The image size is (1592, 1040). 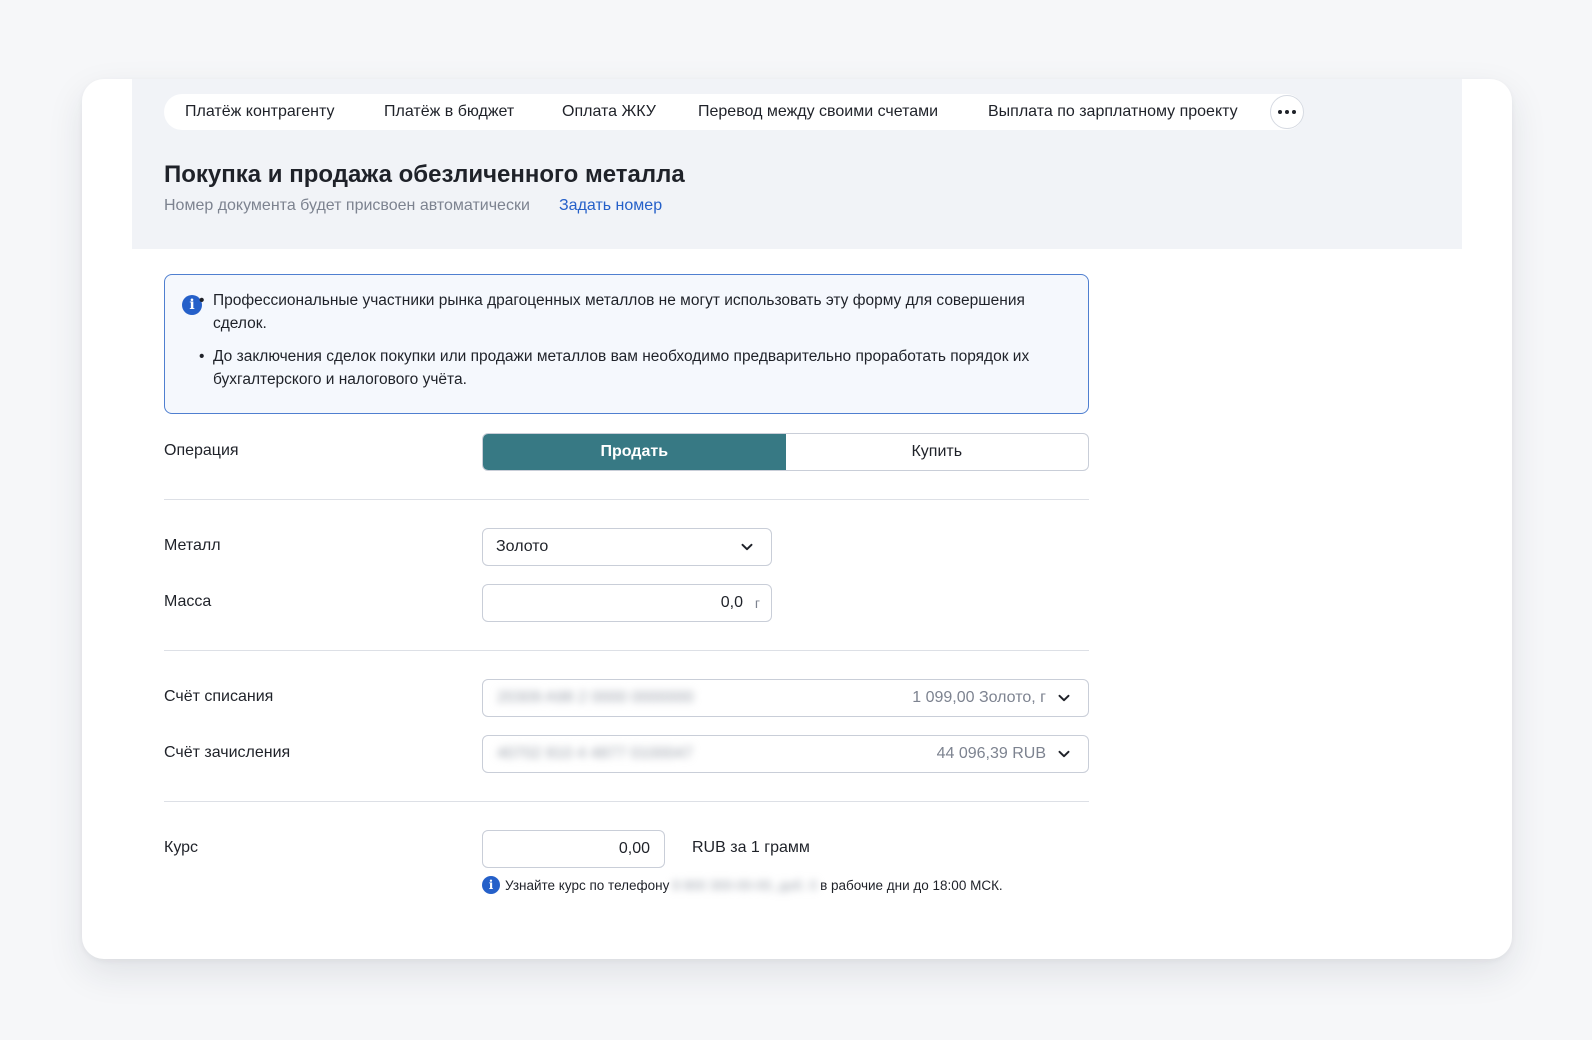 What do you see at coordinates (192, 545) in the screenshot?
I see `metal-label: Металл` at bounding box center [192, 545].